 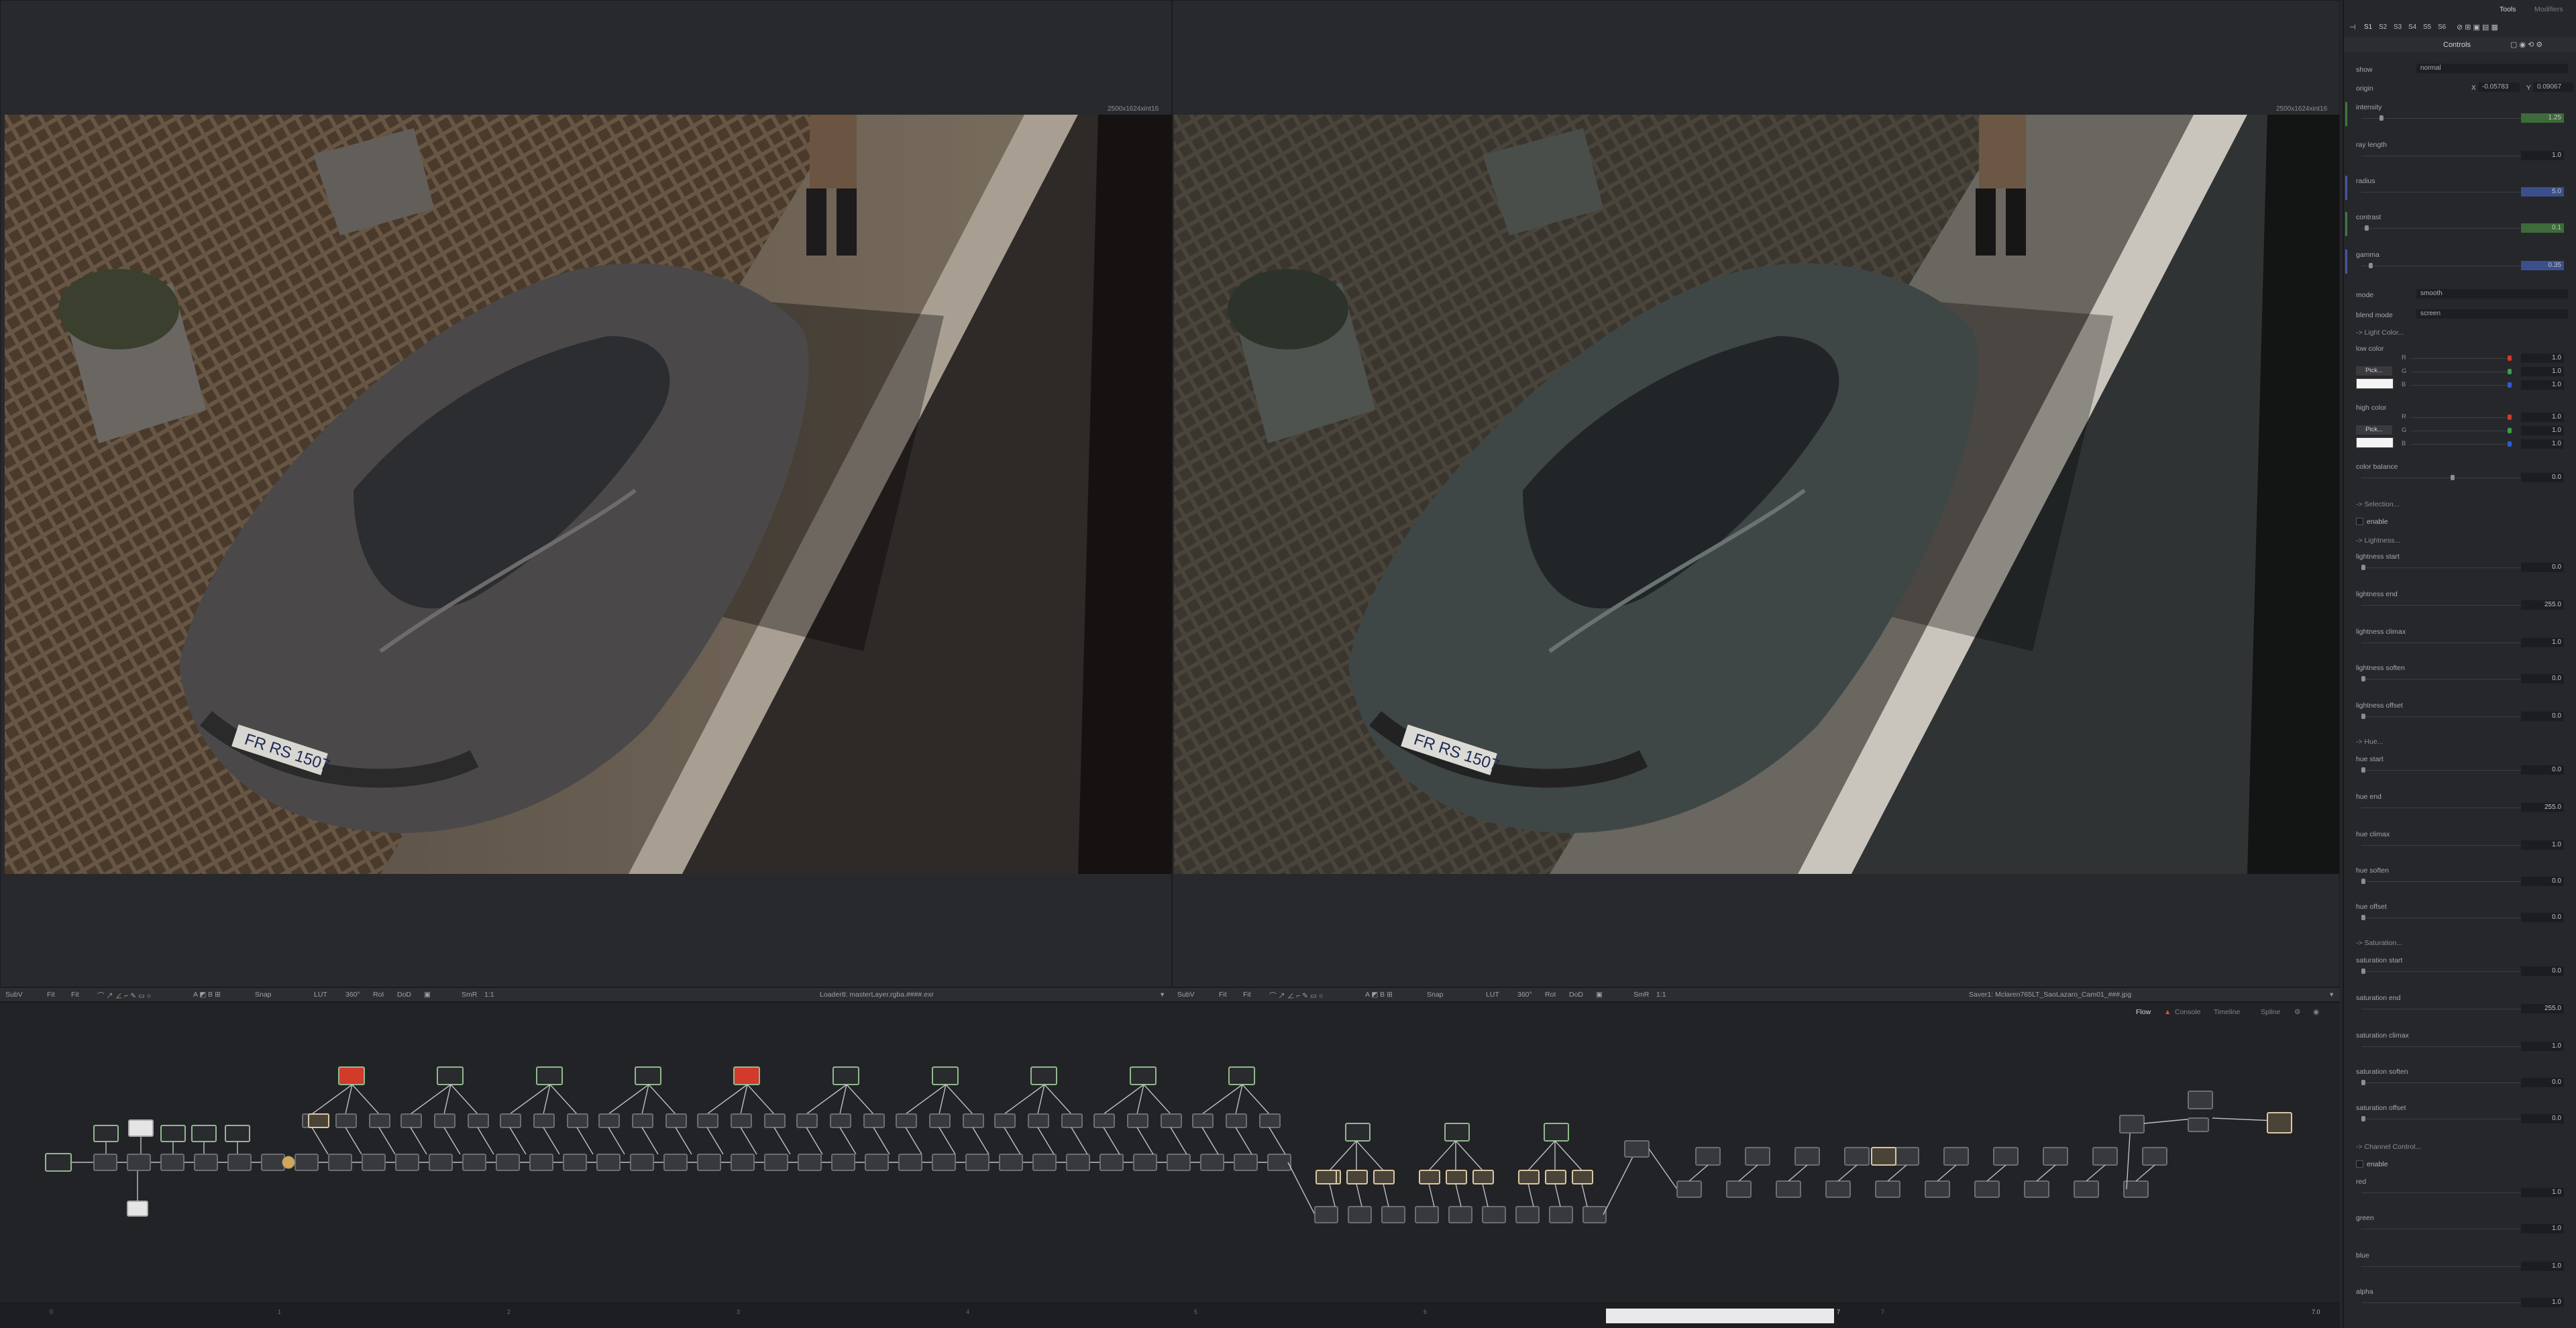 What do you see at coordinates (2316, 1012) in the screenshot?
I see `flow-visibility-icon: ◉` at bounding box center [2316, 1012].